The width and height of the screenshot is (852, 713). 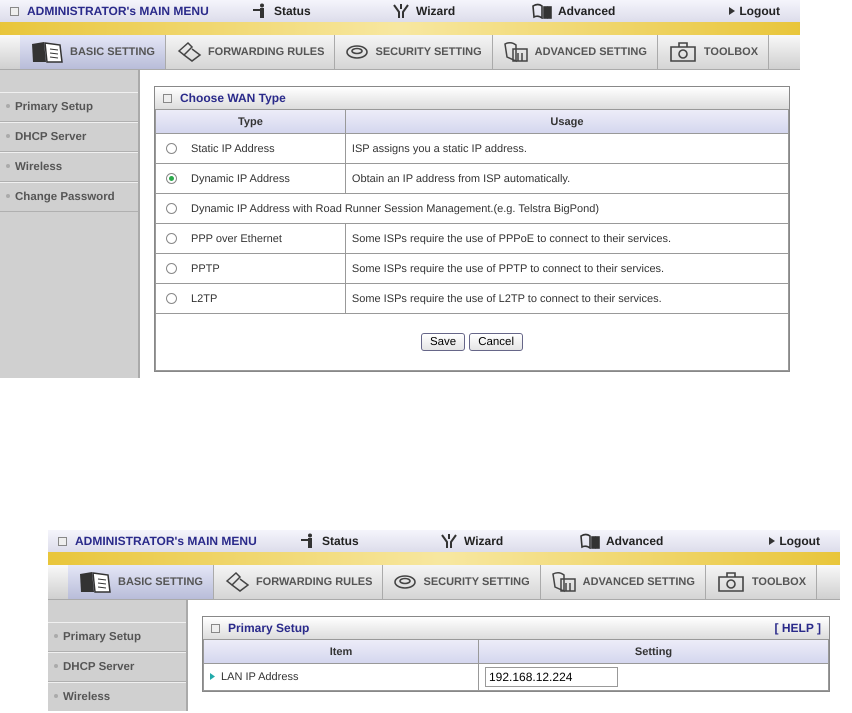 What do you see at coordinates (236, 238) in the screenshot?
I see `wan-type-label: PPP over Ethernet` at bounding box center [236, 238].